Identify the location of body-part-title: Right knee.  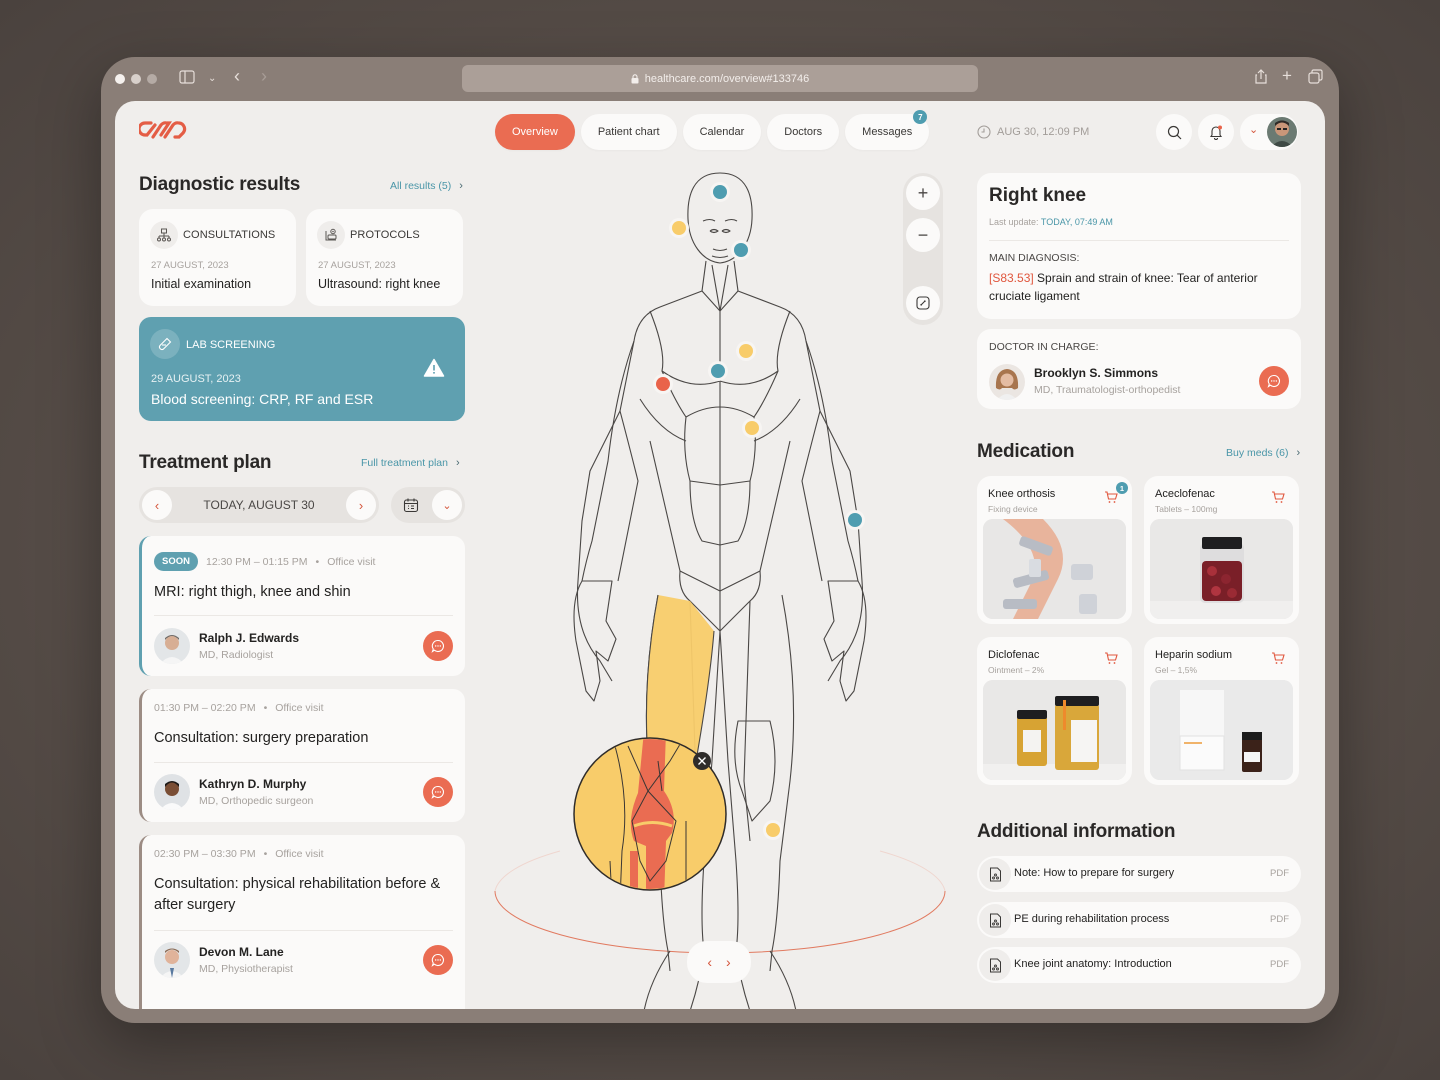
(1038, 195).